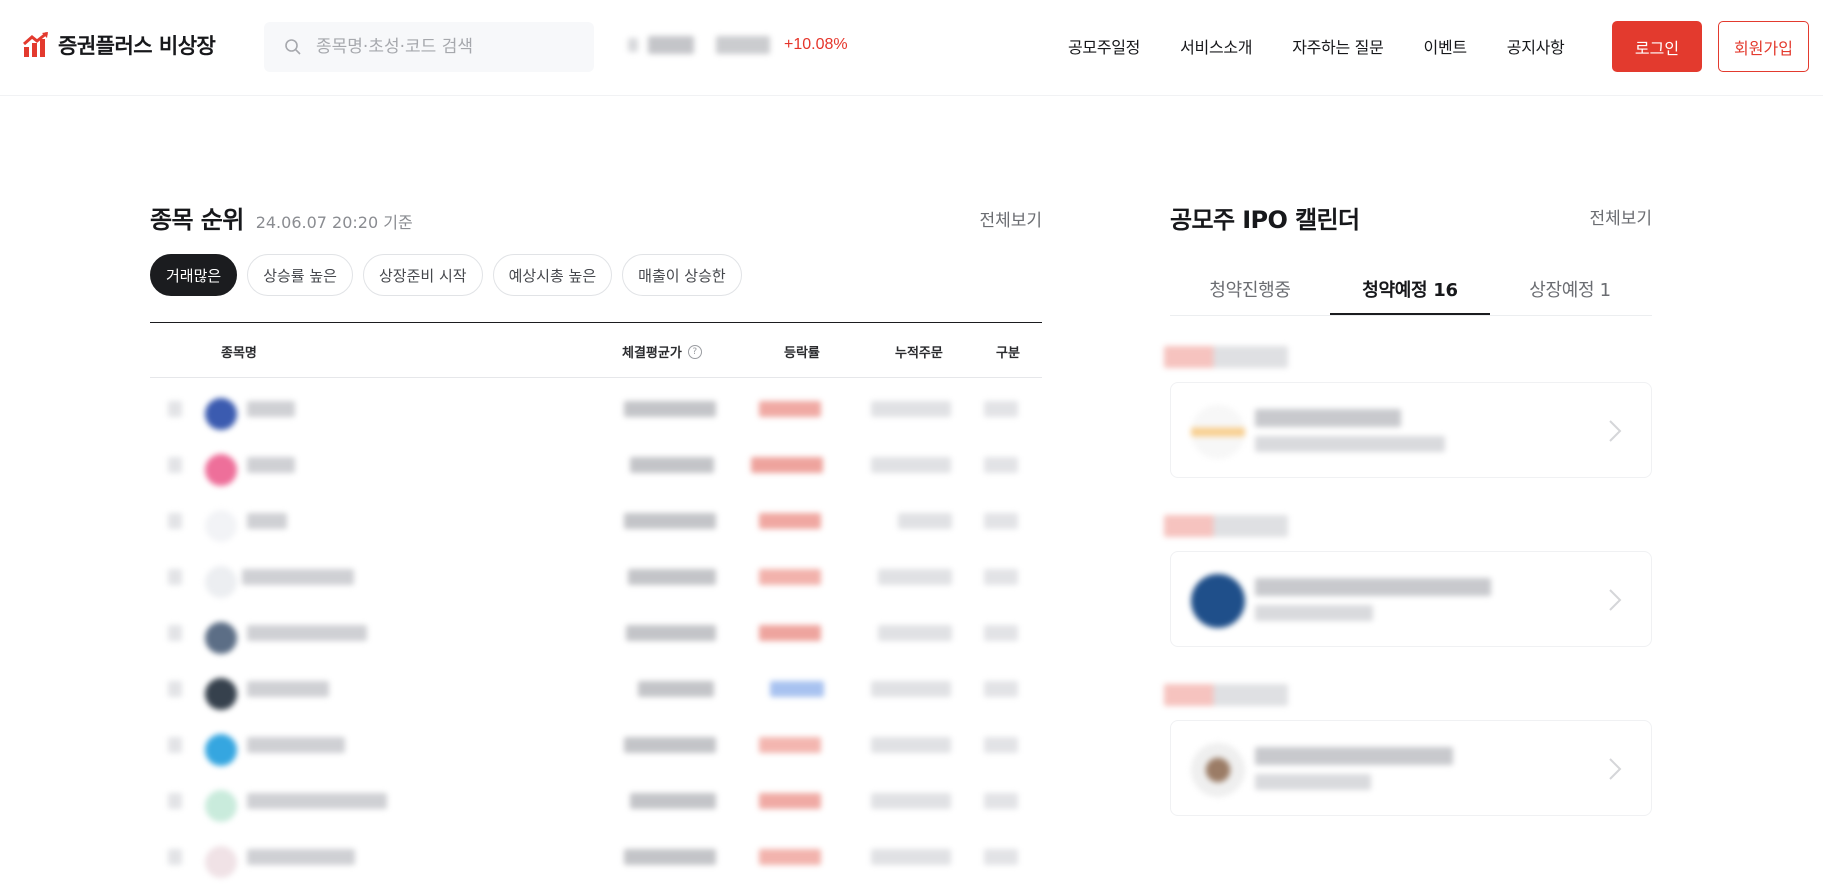 The image size is (1823, 893). What do you see at coordinates (1338, 46) in the screenshot?
I see `nav-faq: 자주하는 질문` at bounding box center [1338, 46].